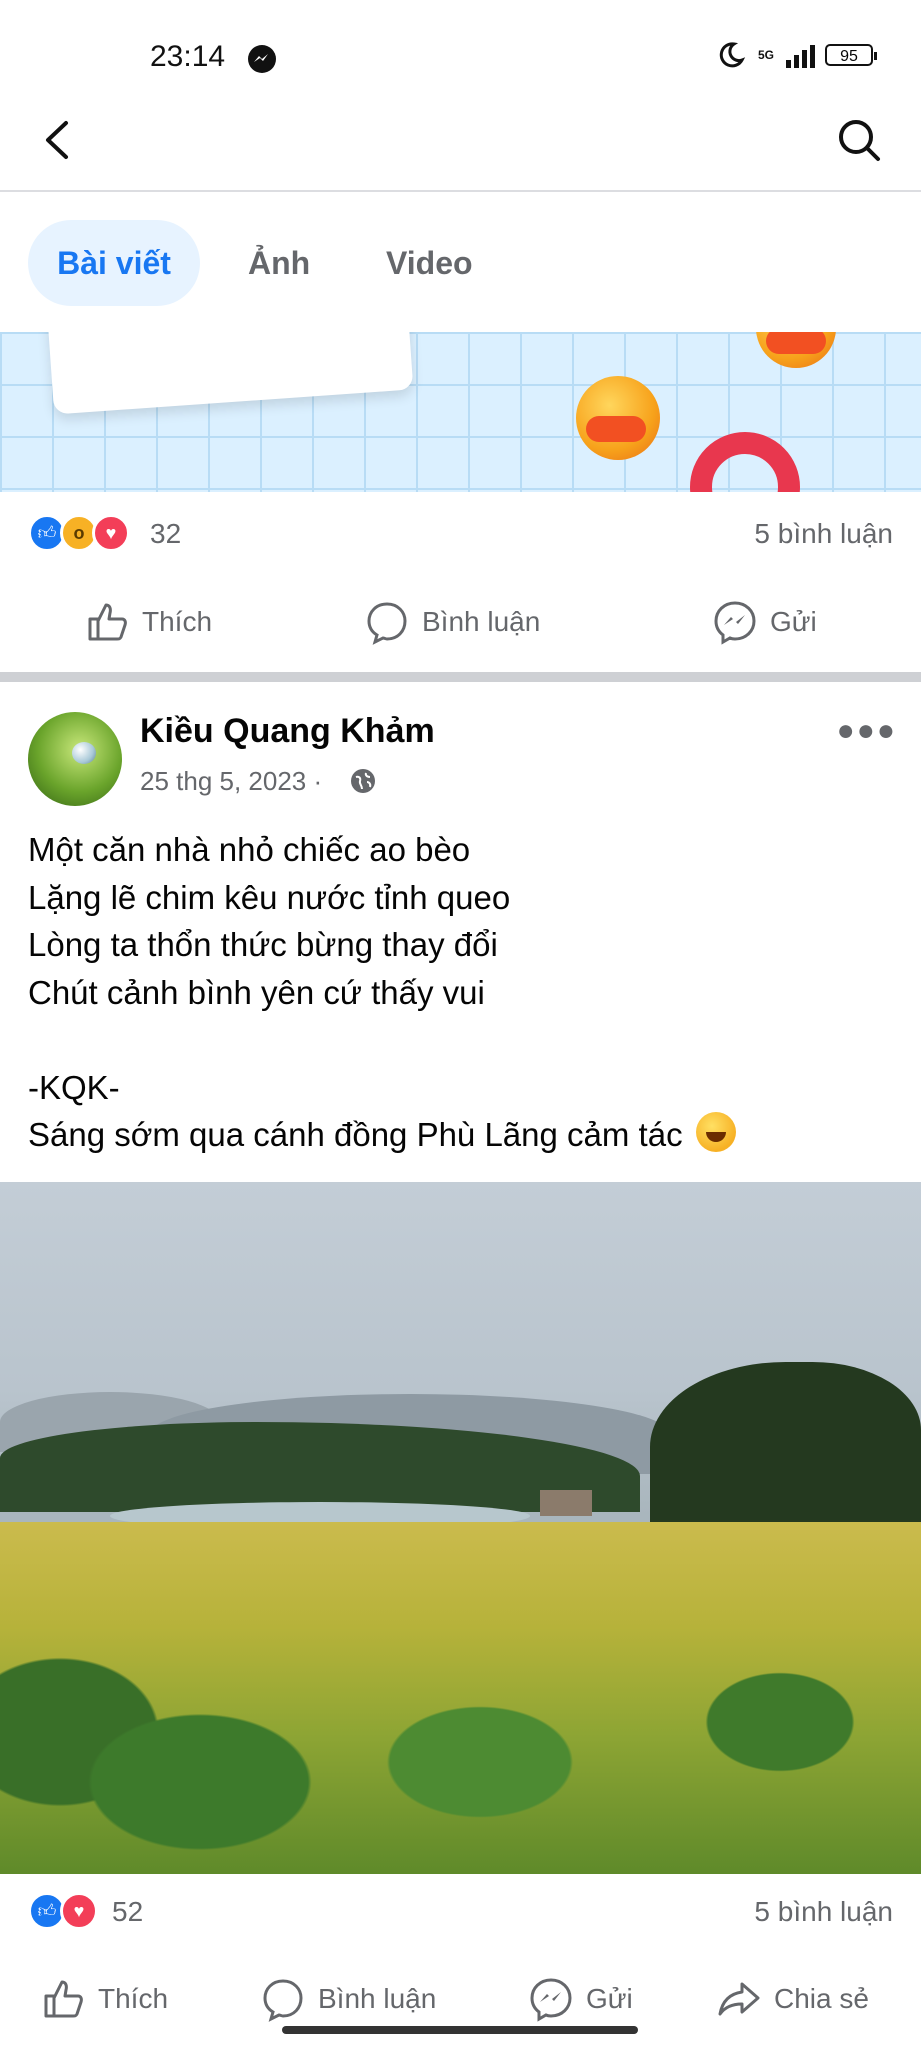 Image resolution: width=921 pixels, height=2048 pixels. Describe the element at coordinates (460, 191) in the screenshot. I see `header-divider` at that location.